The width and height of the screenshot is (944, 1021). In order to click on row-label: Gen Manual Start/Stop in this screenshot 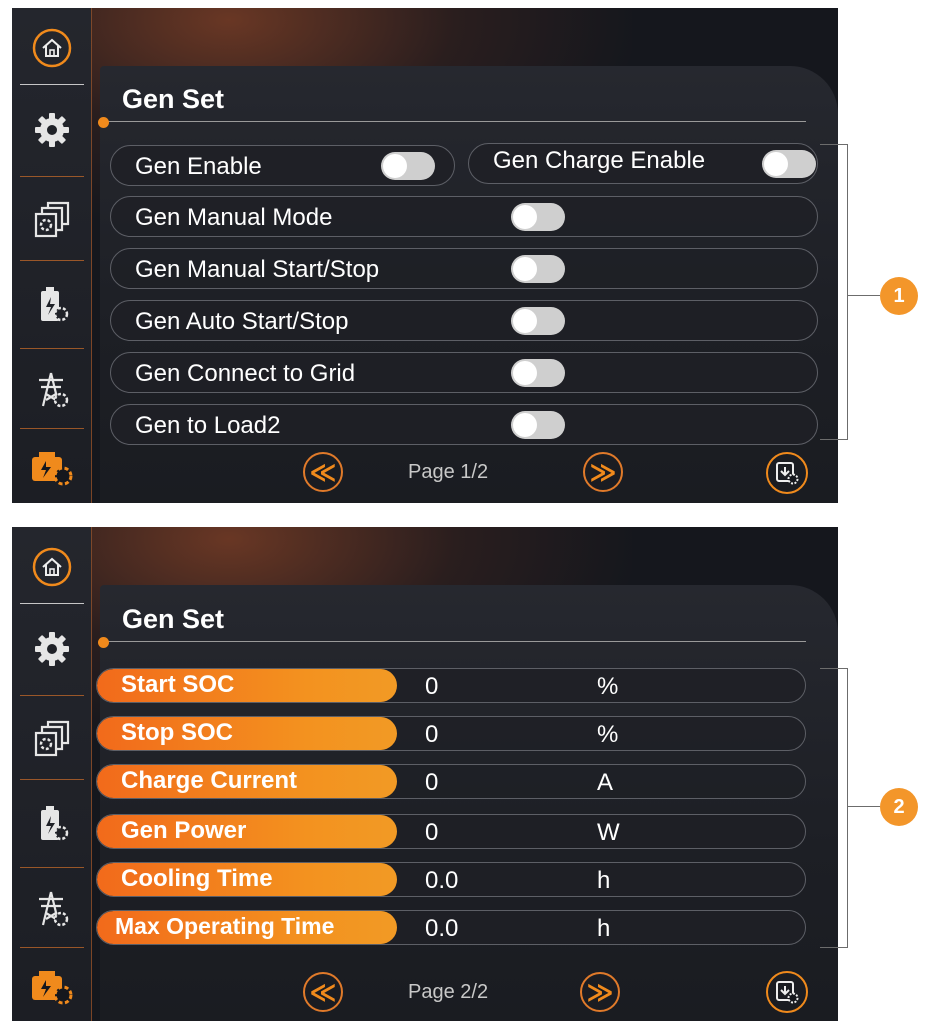, I will do `click(257, 269)`.